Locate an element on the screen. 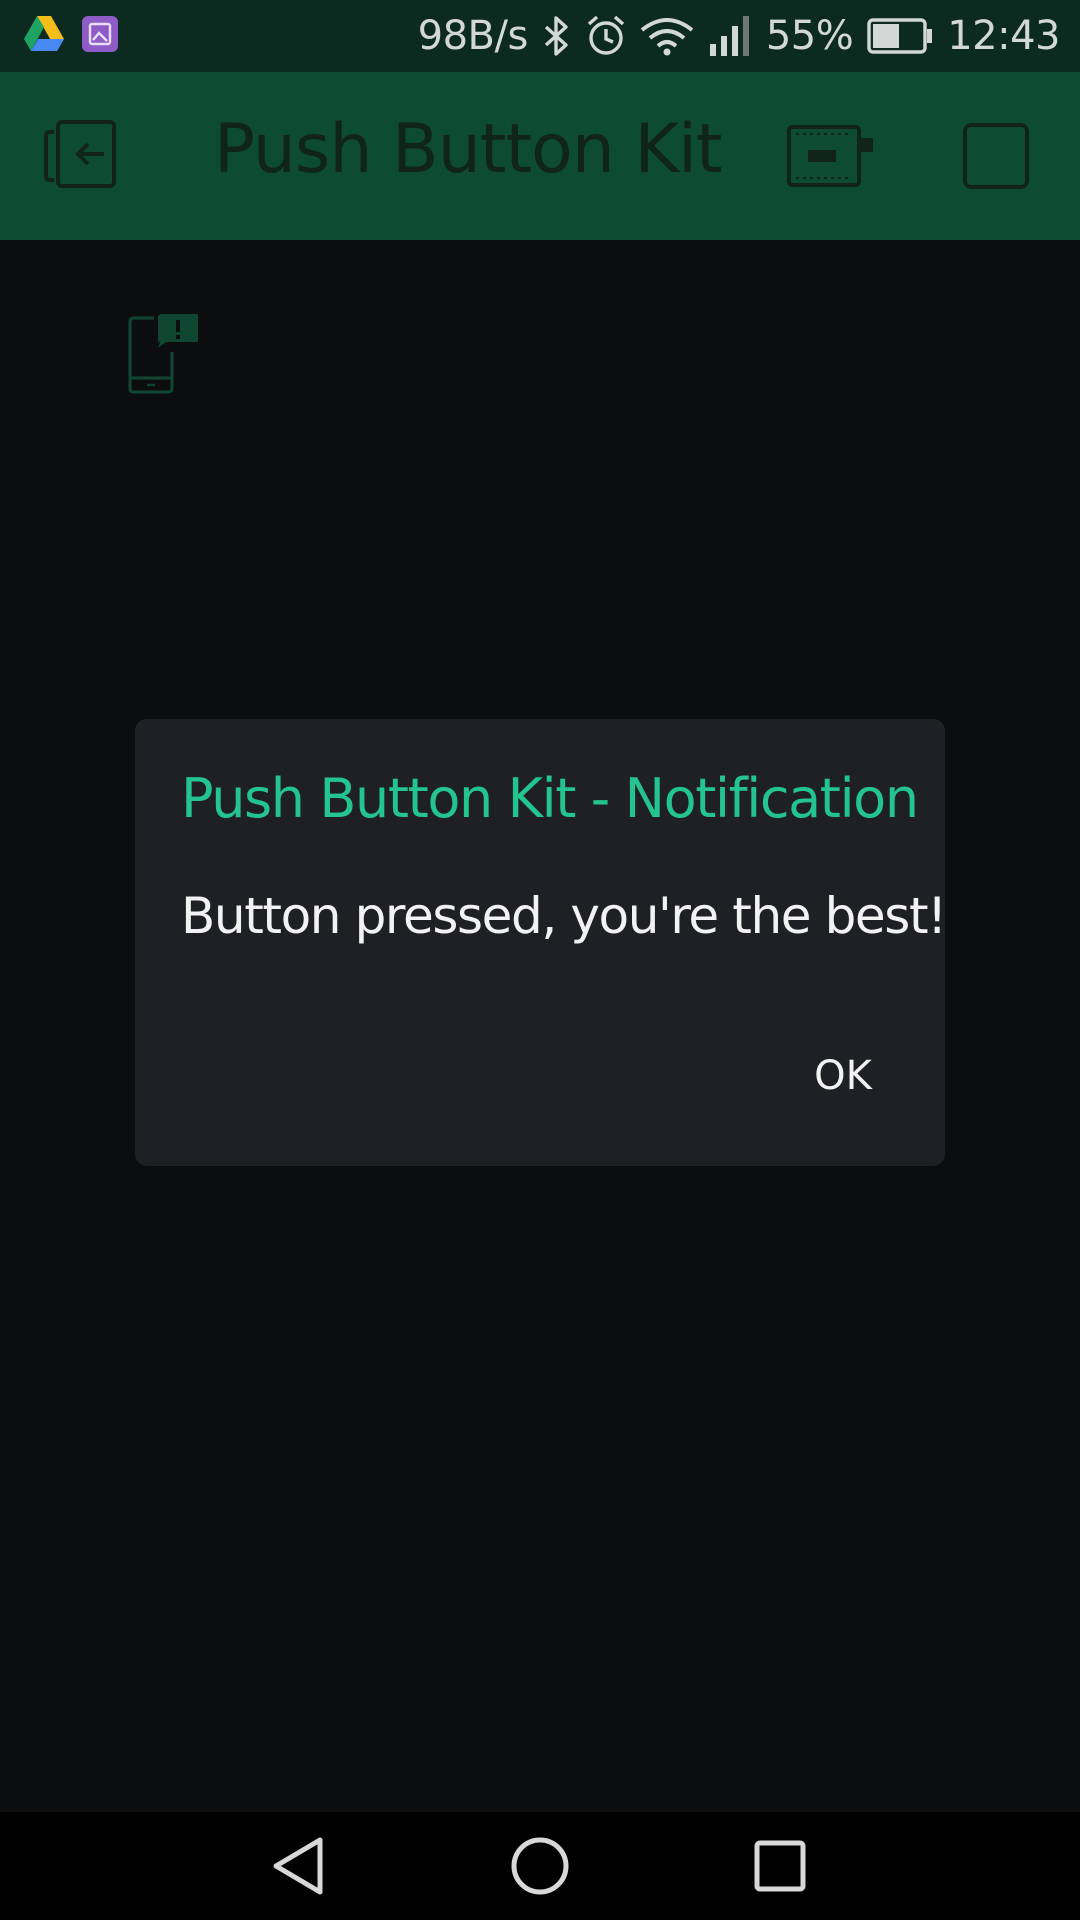 This screenshot has width=1080, height=1920. page-title: Push Button Kit is located at coordinates (468, 149).